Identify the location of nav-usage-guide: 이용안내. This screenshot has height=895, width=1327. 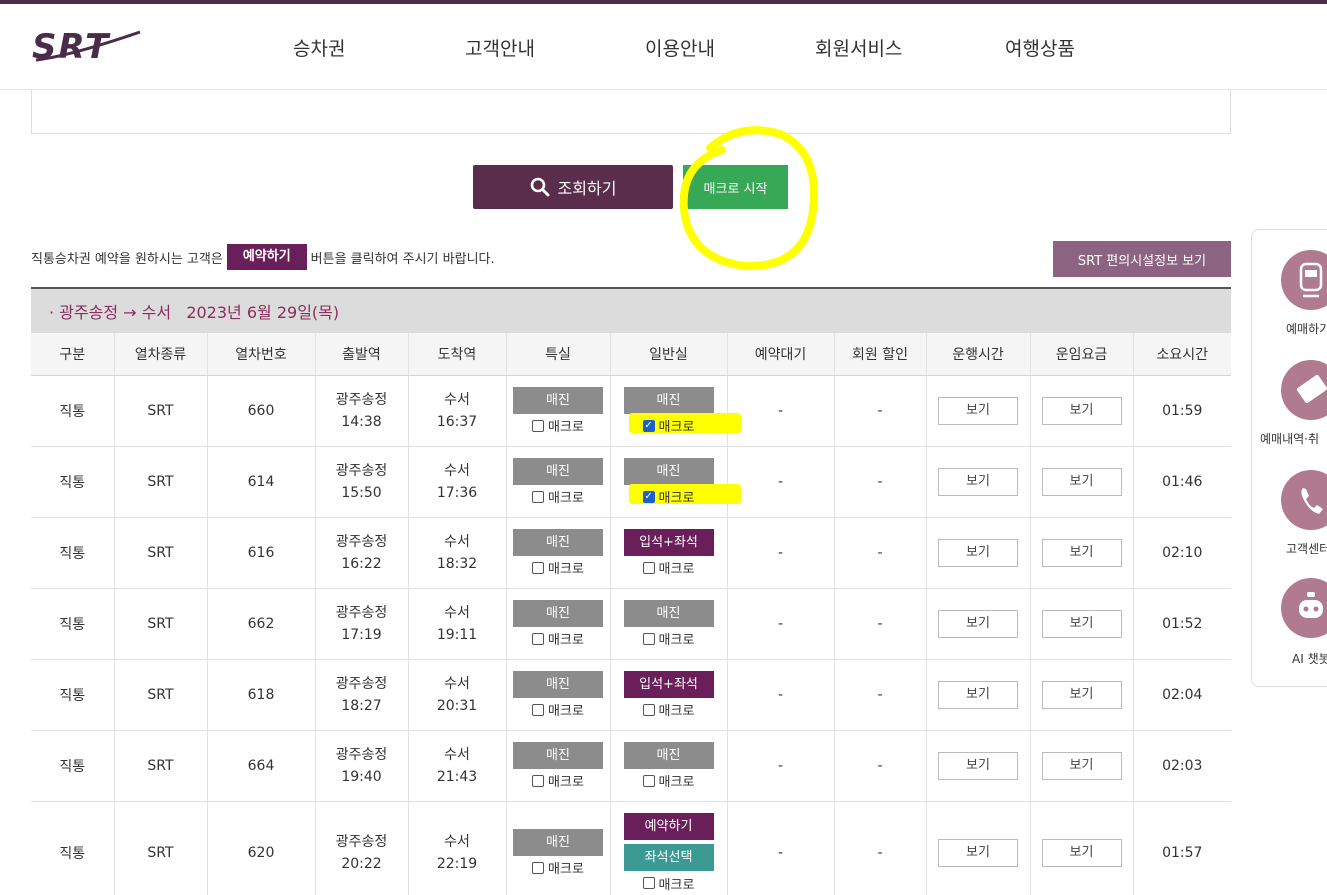
(680, 47).